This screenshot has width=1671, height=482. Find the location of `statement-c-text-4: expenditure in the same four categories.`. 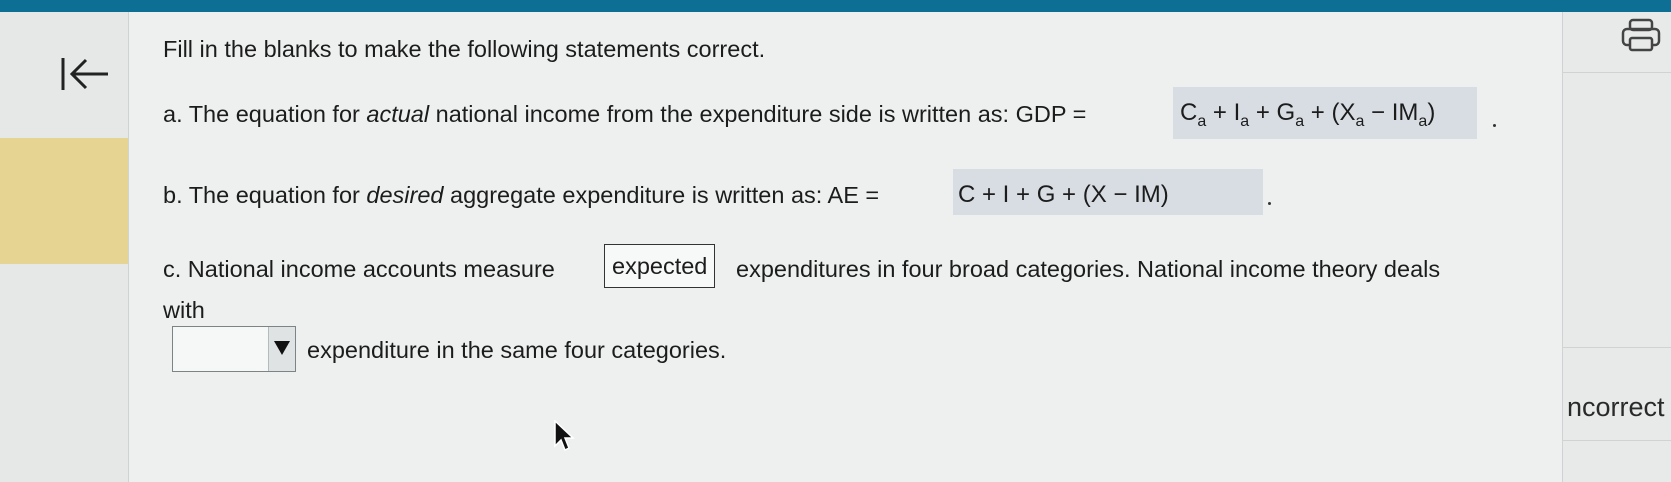

statement-c-text-4: expenditure in the same four categories. is located at coordinates (517, 350).